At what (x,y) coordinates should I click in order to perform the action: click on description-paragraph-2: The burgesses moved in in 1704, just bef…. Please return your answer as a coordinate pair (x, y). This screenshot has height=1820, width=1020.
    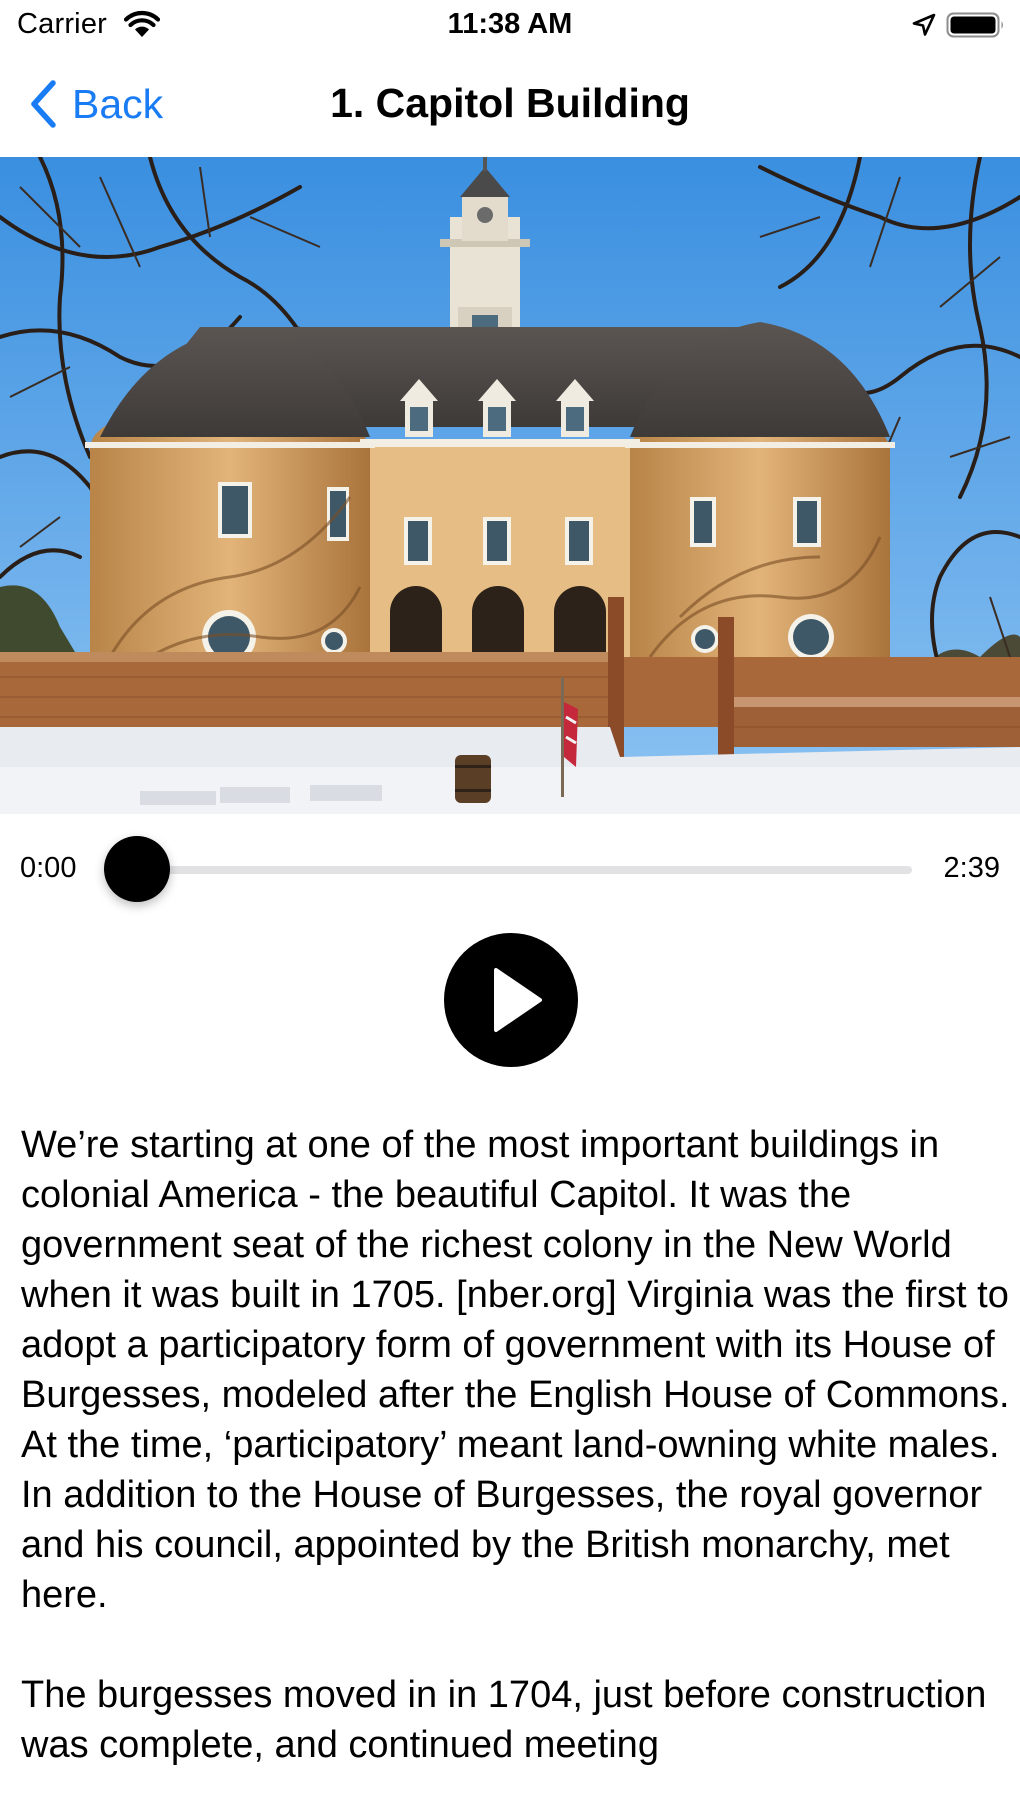
    Looking at the image, I should click on (504, 1720).